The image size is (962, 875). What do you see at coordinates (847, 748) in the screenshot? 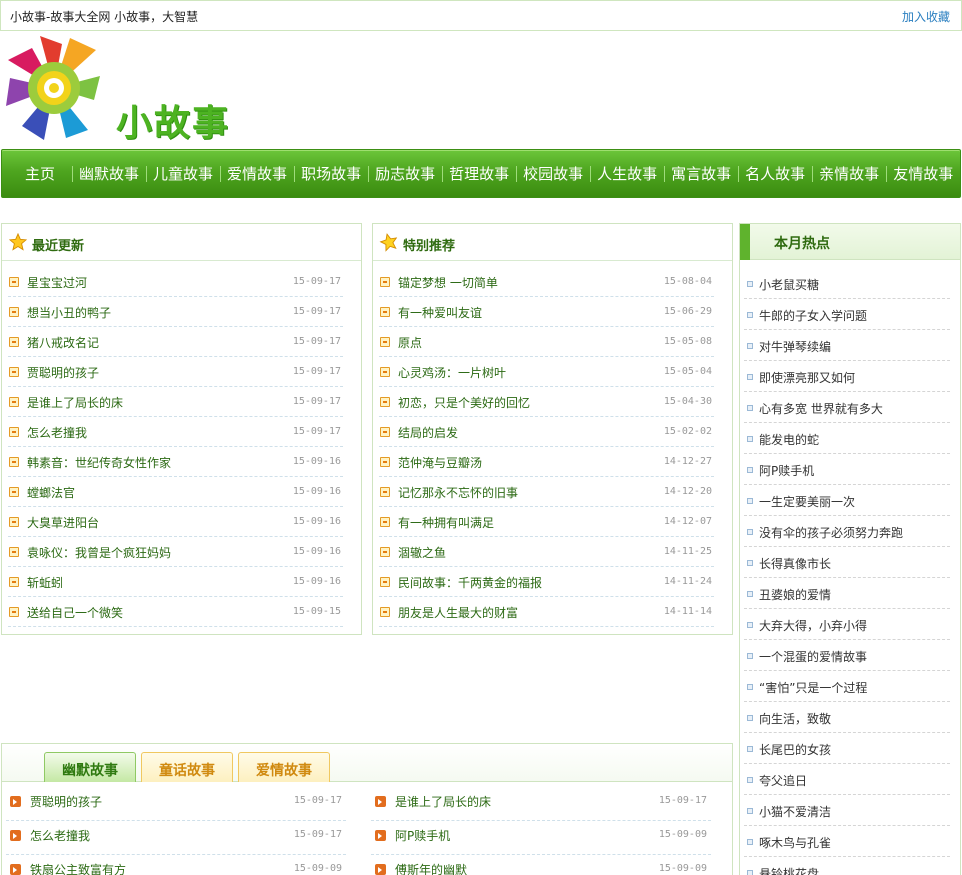
I see `hot-list-item: 长尾巴的女孩` at bounding box center [847, 748].